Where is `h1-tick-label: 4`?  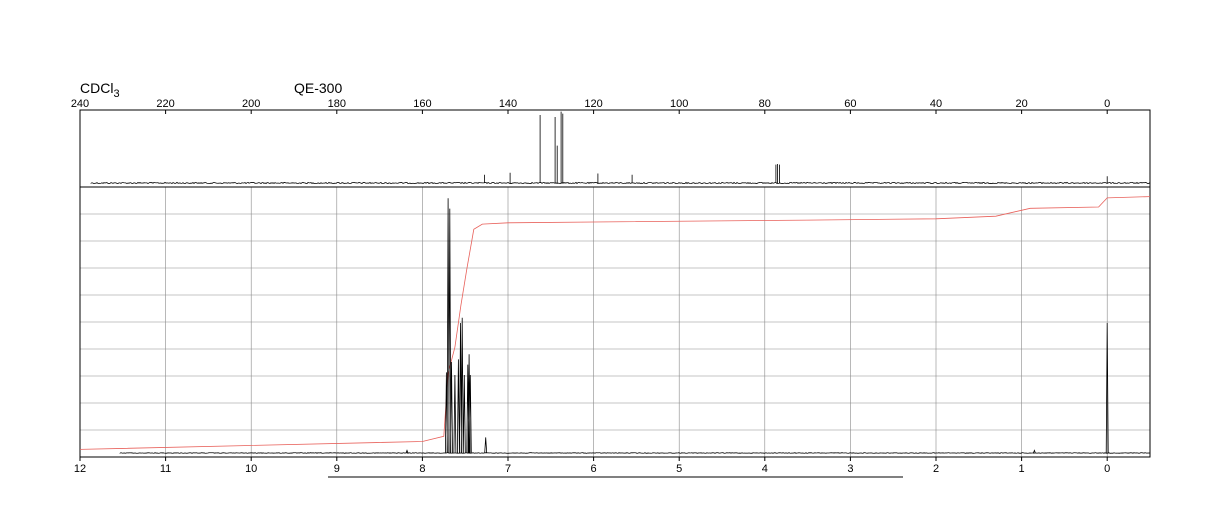
h1-tick-label: 4 is located at coordinates (765, 469).